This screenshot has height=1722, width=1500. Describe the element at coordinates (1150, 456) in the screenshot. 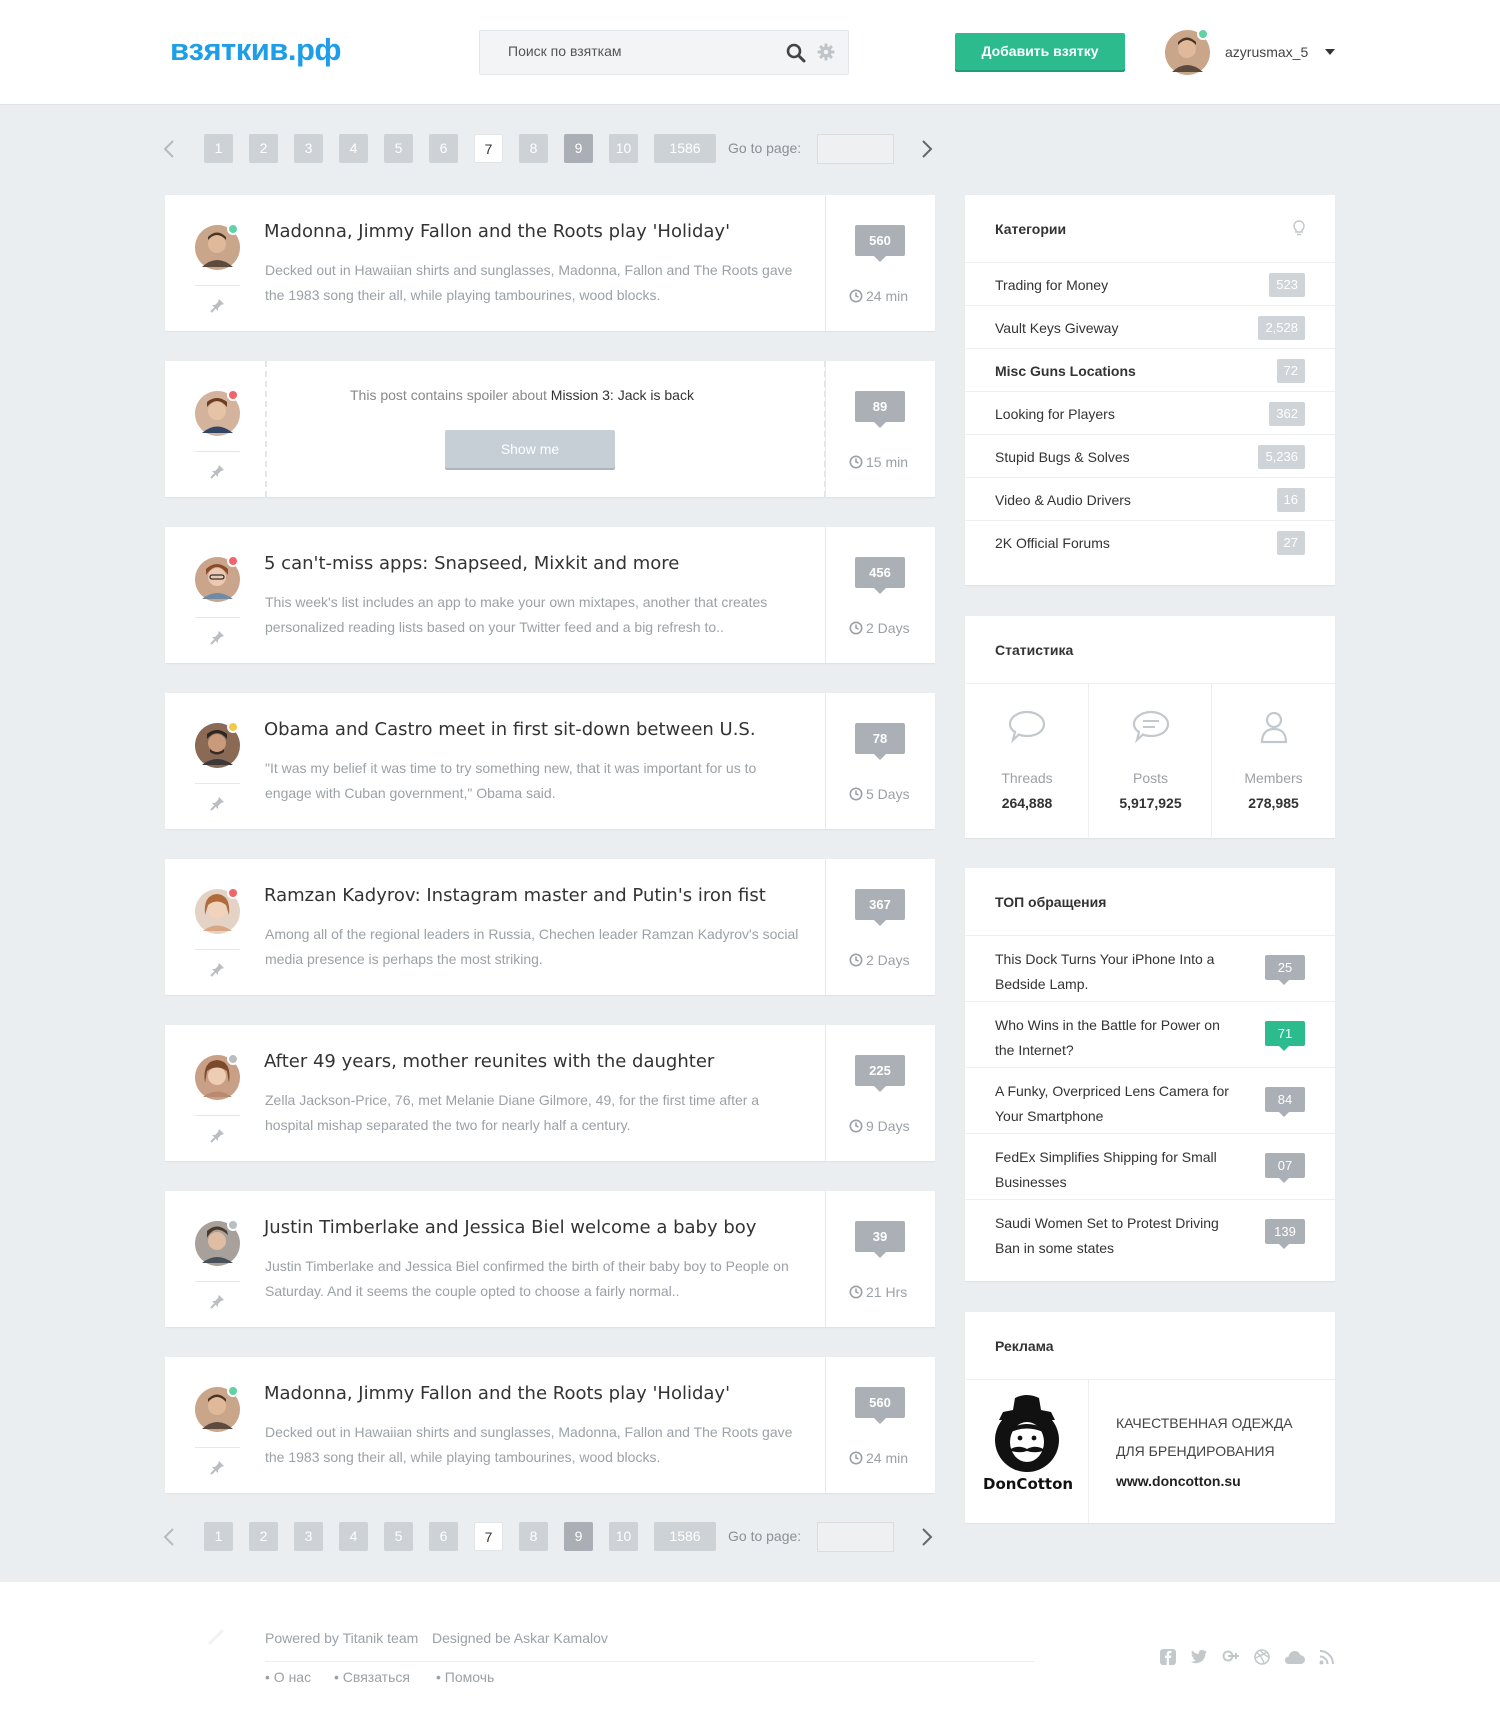

I see `category-item: Stupid Bugs & Solves 5,236` at that location.